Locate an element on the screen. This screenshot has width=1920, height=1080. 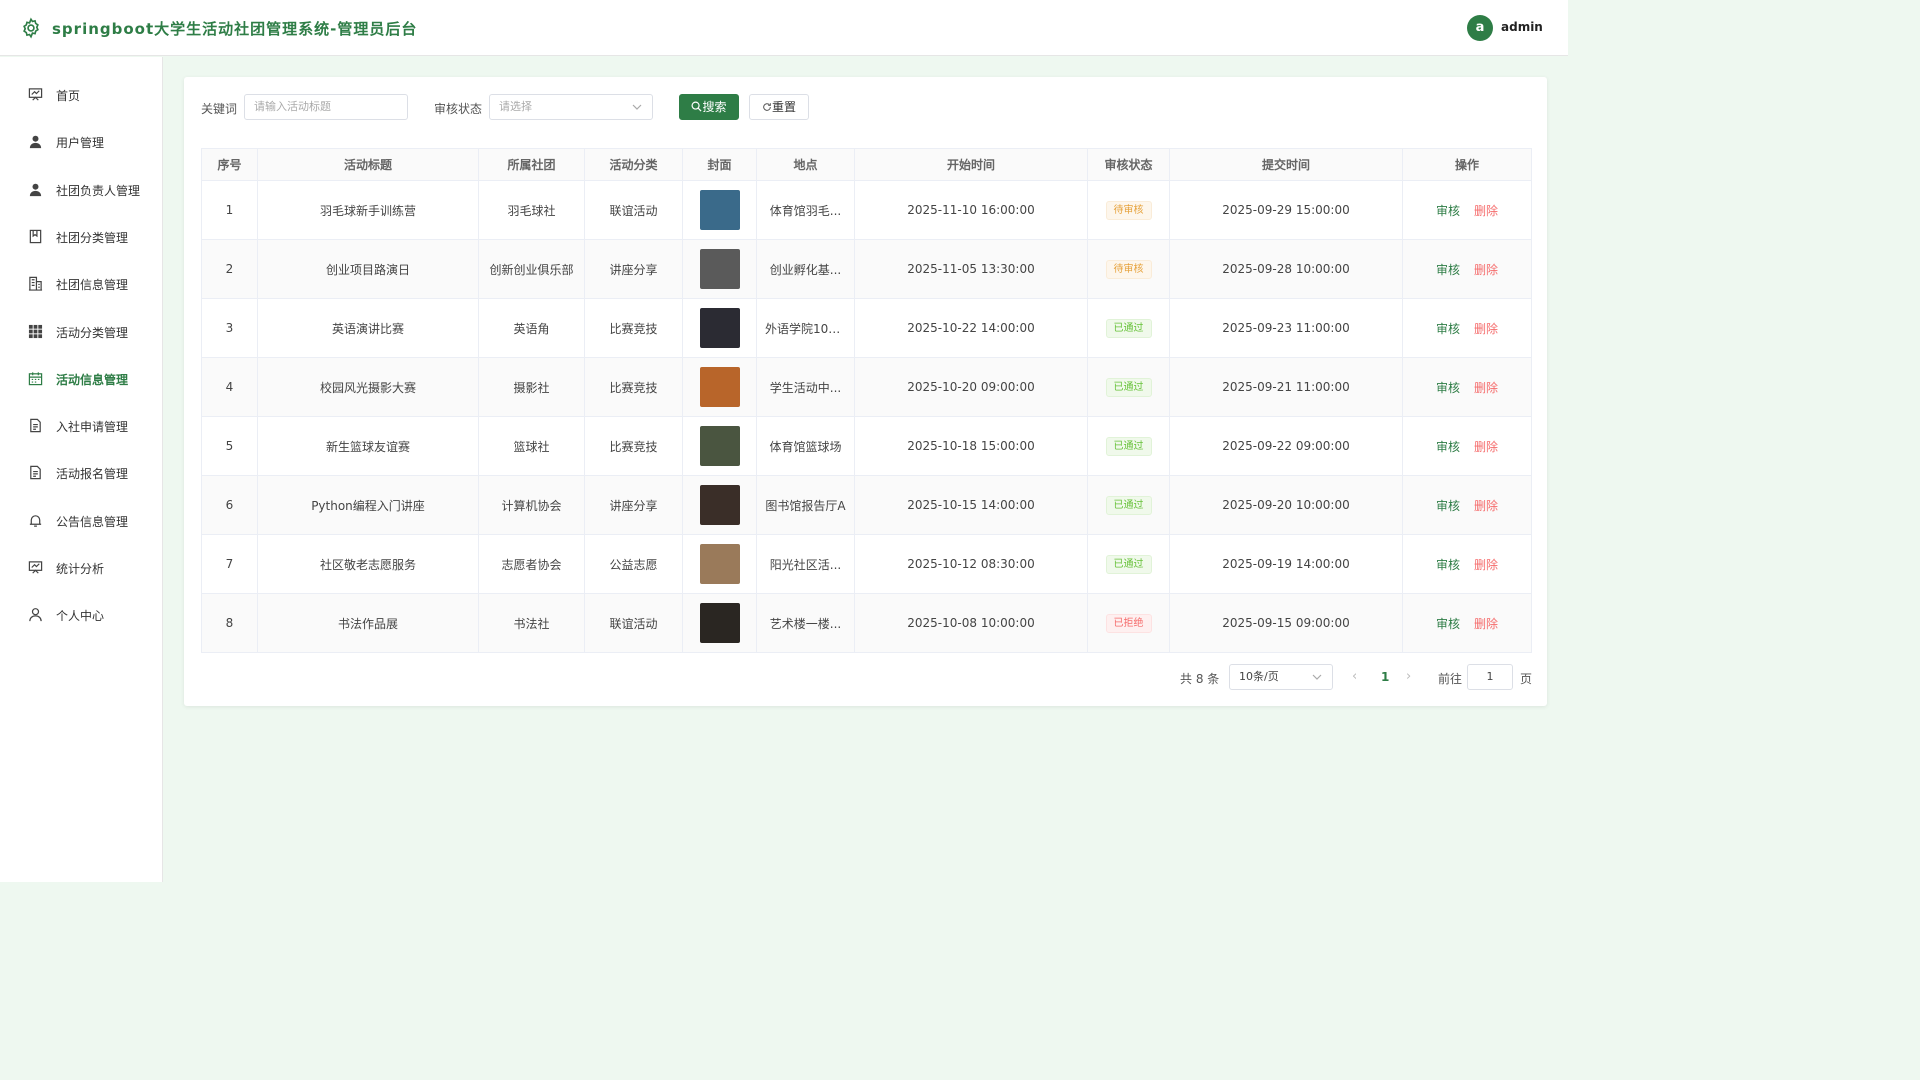
status-badge: 已通过 is located at coordinates (1128, 387).